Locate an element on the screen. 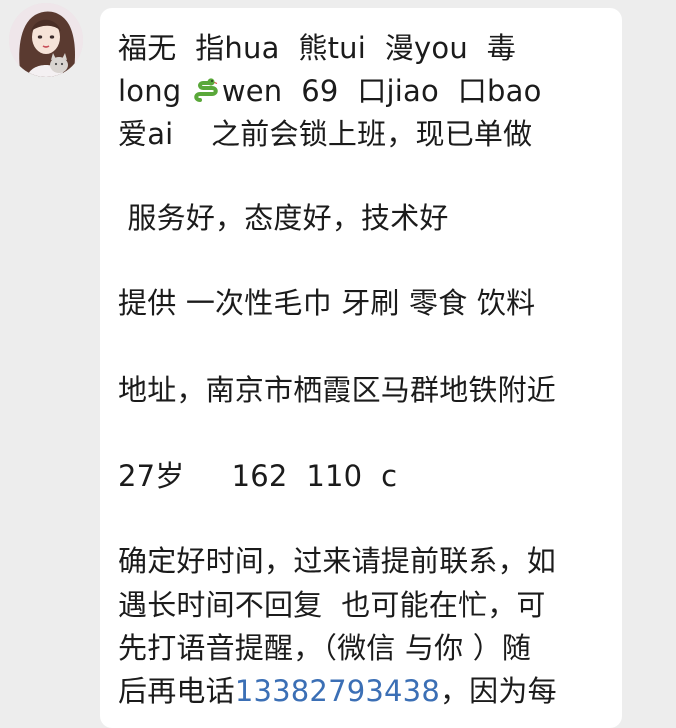  message-line: 确定好时间，过来请提前联系，如 is located at coordinates (337, 561).